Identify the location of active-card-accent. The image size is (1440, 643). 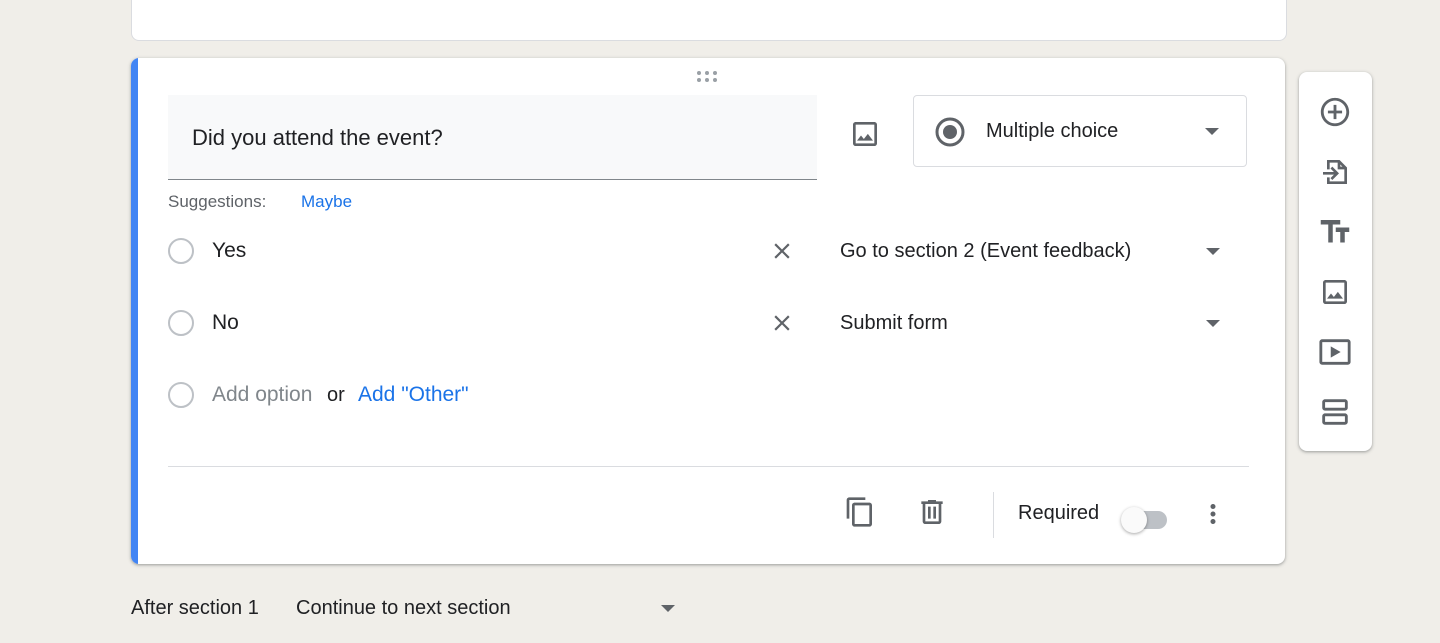
(134, 311).